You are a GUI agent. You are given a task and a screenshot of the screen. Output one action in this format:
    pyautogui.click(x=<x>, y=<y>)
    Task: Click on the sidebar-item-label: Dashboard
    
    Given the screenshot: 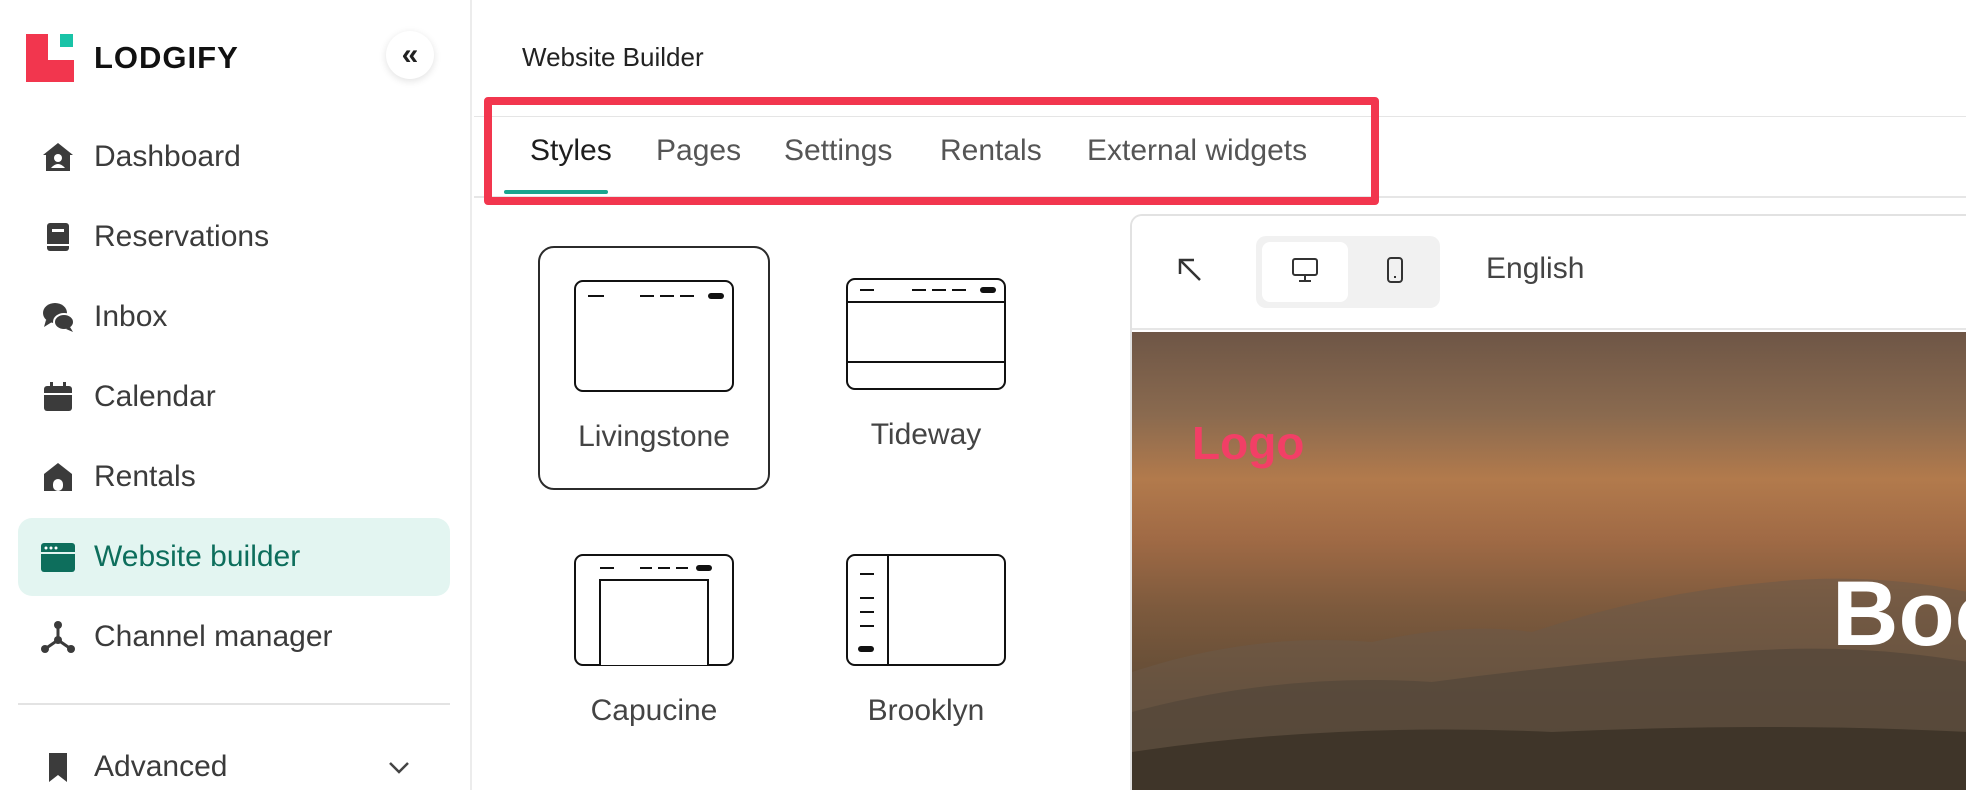 What is the action you would take?
    pyautogui.click(x=167, y=156)
    